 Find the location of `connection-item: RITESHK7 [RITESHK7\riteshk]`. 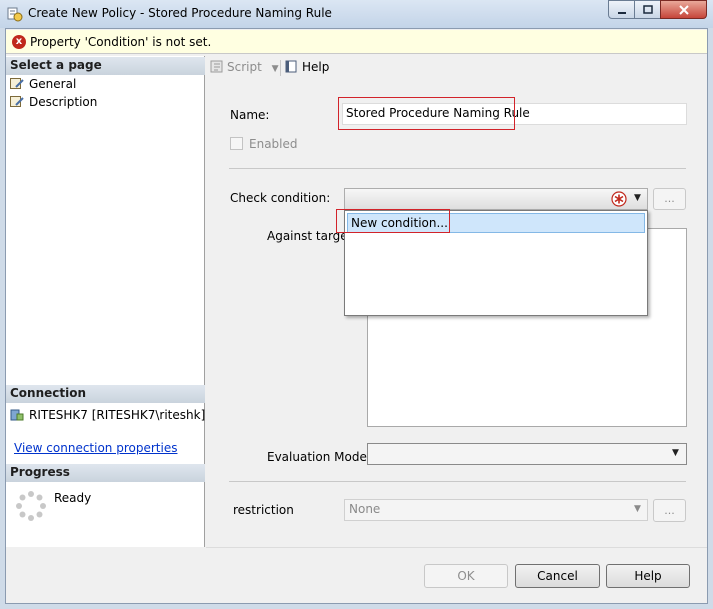

connection-item: RITESHK7 [RITESHK7\riteshk] is located at coordinates (107, 417).